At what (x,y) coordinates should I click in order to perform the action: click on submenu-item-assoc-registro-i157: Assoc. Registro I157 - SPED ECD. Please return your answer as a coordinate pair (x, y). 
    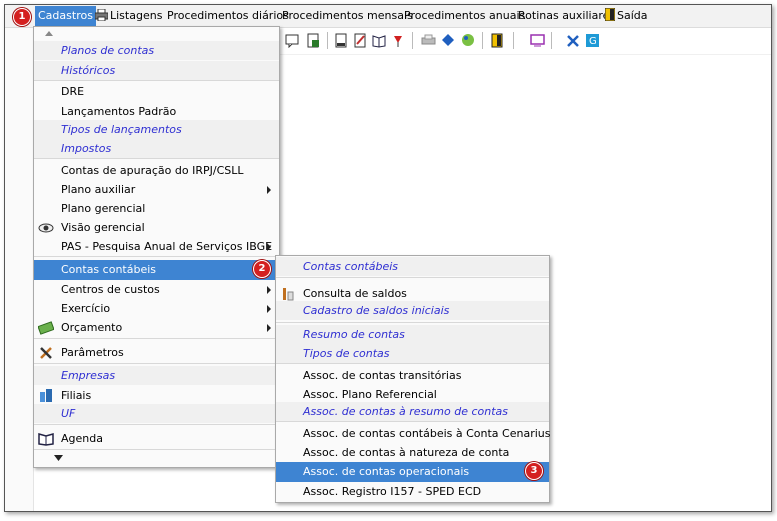
    Looking at the image, I should click on (412, 491).